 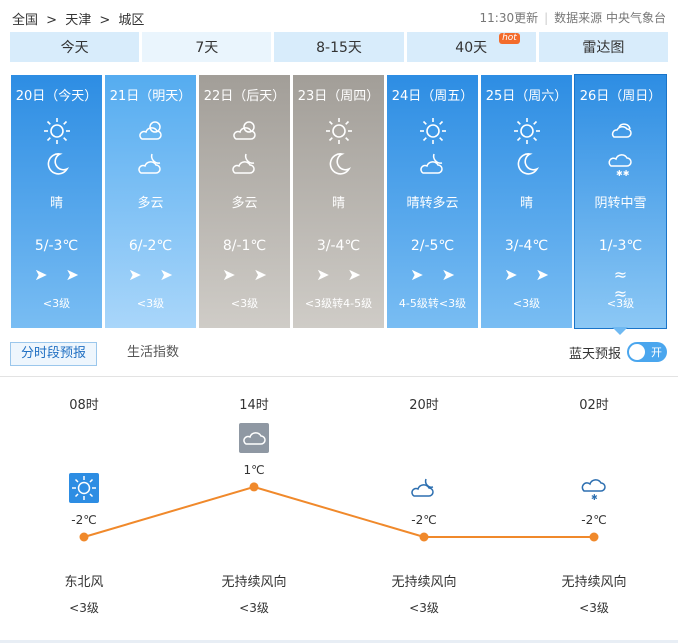 I want to click on day-description: 晴转多云, so click(x=432, y=203).